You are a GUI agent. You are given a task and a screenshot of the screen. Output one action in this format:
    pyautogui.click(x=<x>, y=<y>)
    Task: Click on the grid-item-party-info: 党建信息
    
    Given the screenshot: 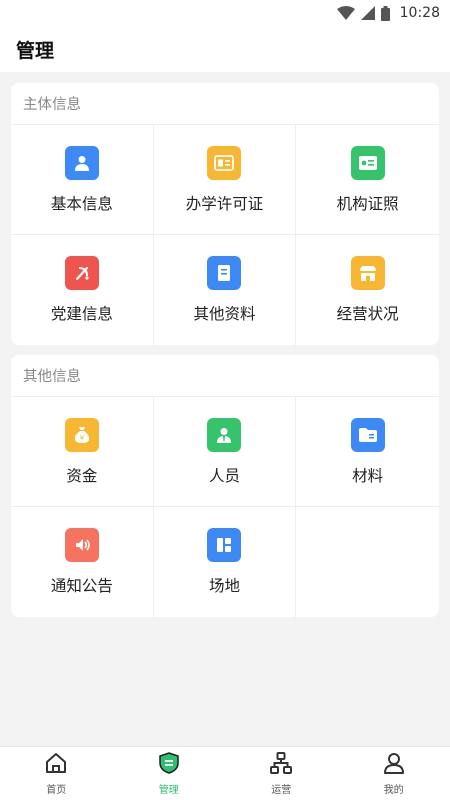 What is the action you would take?
    pyautogui.click(x=82, y=290)
    